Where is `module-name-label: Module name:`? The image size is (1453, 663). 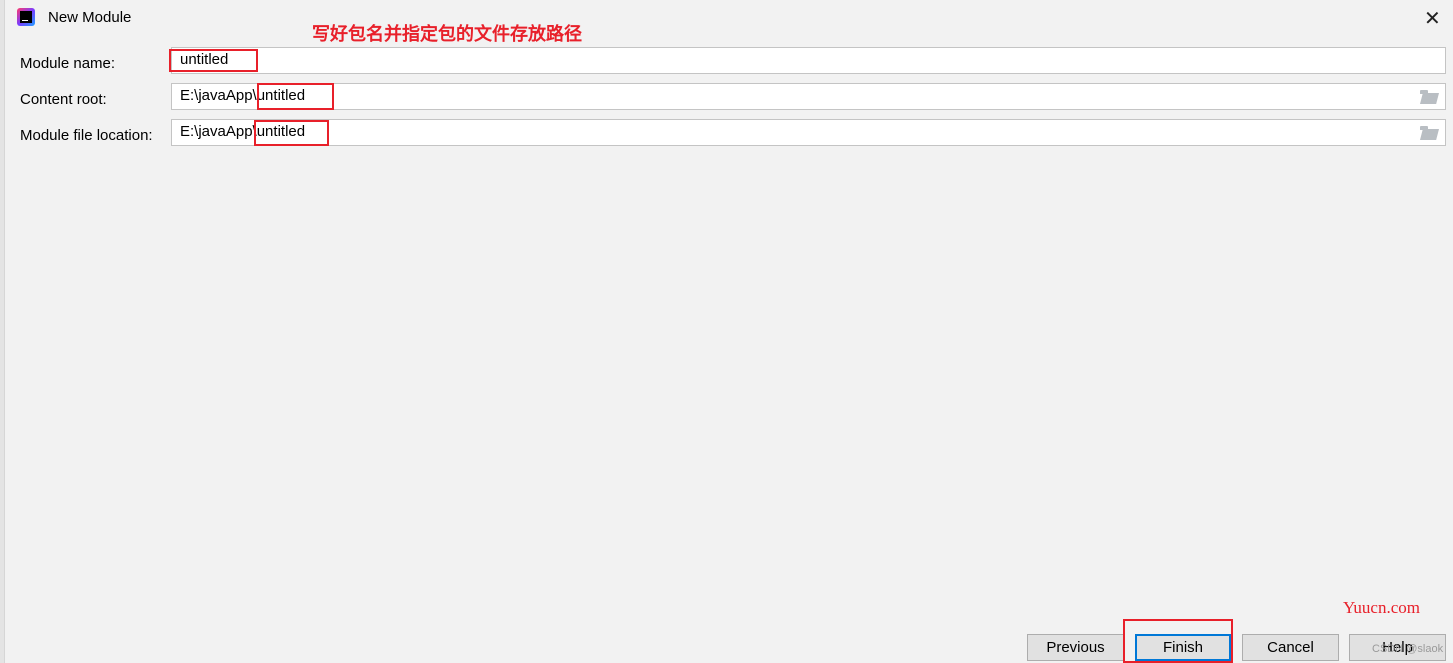 module-name-label: Module name: is located at coordinates (68, 63).